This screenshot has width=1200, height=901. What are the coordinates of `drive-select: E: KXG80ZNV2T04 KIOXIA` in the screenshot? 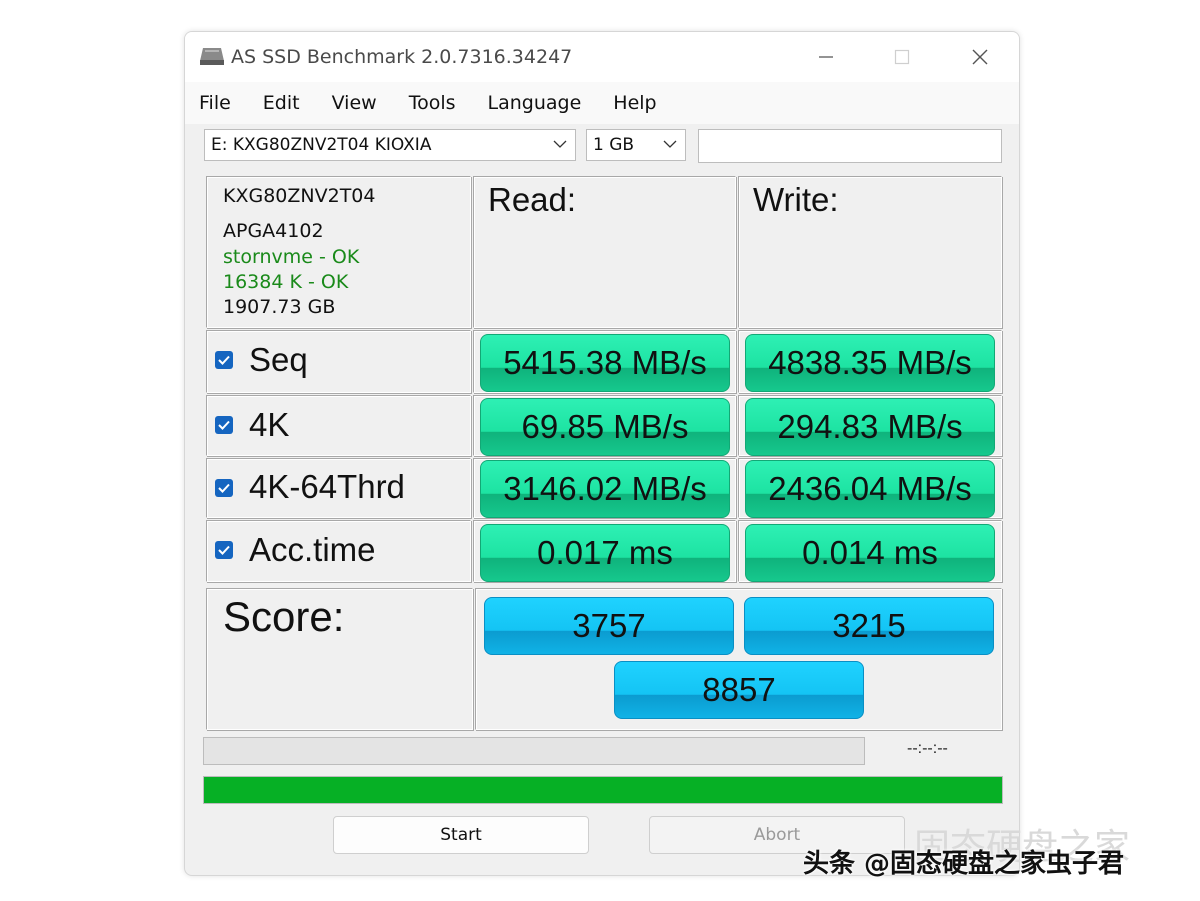 It's located at (390, 145).